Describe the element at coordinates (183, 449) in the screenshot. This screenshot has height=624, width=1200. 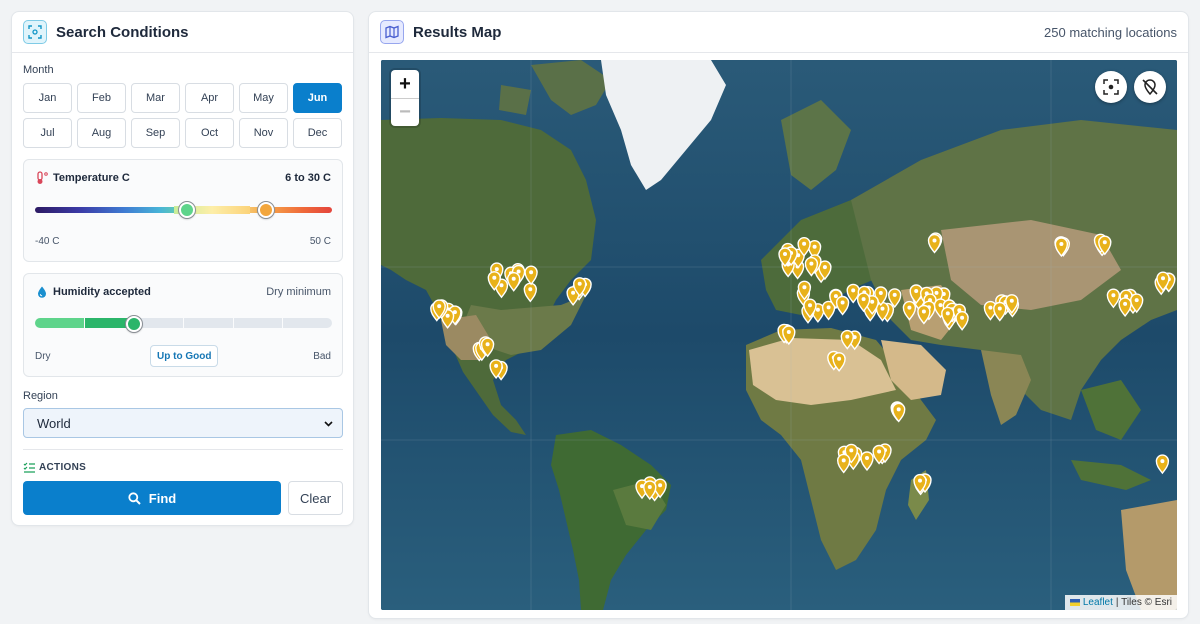
I see `actions-divider` at that location.